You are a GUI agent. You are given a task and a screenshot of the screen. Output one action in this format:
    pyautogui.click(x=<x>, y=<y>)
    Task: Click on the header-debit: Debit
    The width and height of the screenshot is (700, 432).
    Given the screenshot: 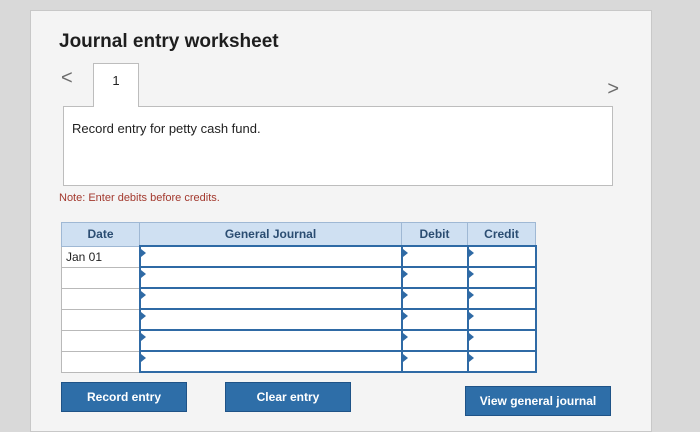 What is the action you would take?
    pyautogui.click(x=434, y=234)
    